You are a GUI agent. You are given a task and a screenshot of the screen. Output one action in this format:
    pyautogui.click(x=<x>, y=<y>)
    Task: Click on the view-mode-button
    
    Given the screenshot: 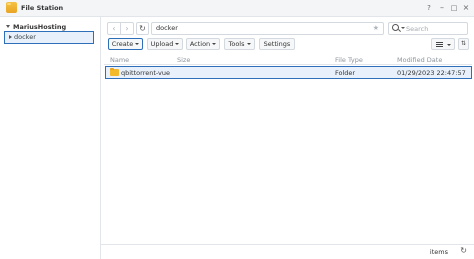 What is the action you would take?
    pyautogui.click(x=443, y=44)
    